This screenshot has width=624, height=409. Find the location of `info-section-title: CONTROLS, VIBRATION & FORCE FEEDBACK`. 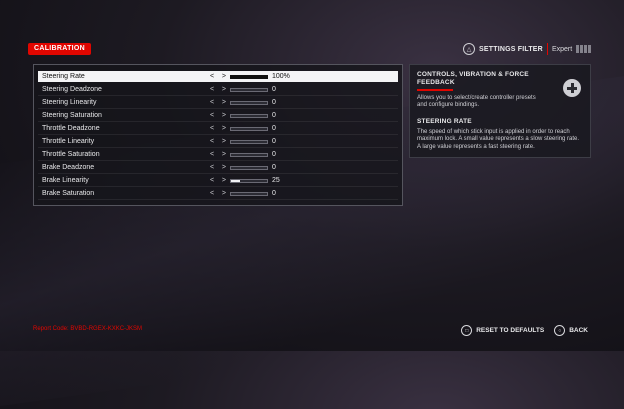

info-section-title: CONTROLS, VIBRATION & FORCE FEEDBACK is located at coordinates (473, 78).